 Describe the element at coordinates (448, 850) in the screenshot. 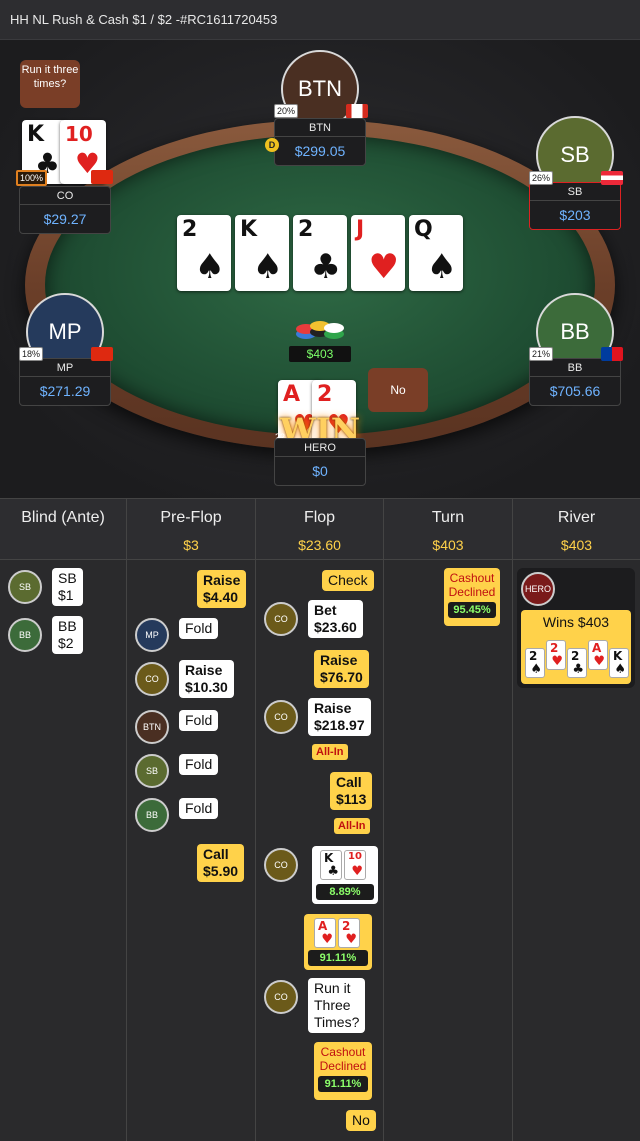

I see `turn-column: Cashout Declined 95.45%` at that location.